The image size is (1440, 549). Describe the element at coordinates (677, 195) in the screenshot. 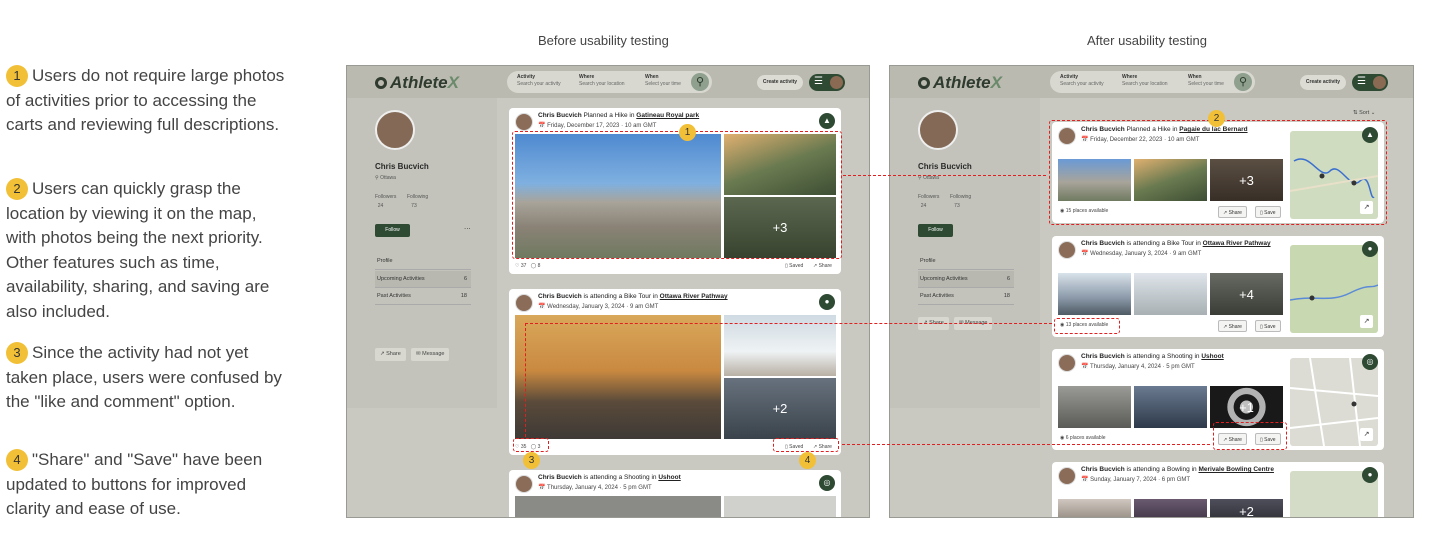

I see `highlight-photos` at that location.